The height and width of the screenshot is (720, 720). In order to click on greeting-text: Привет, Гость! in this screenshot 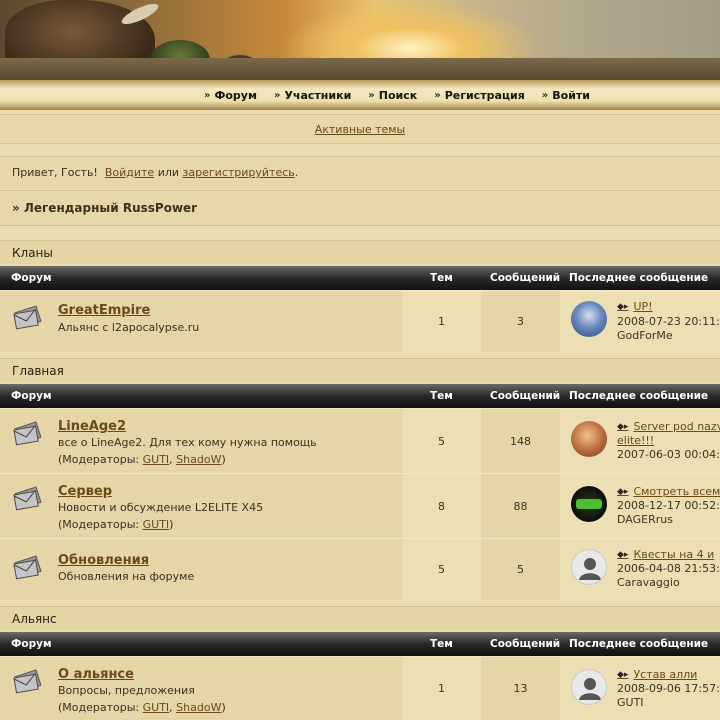, I will do `click(55, 172)`.